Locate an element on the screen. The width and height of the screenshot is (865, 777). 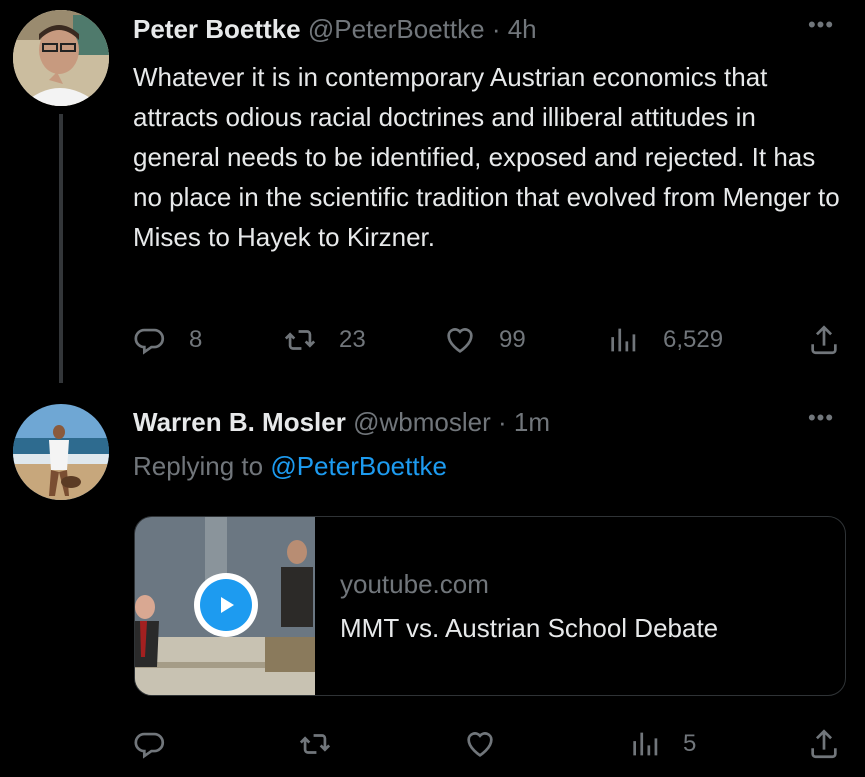
tweet-header: Warren B. Mosler @wbmosler · 1m is located at coordinates (341, 422).